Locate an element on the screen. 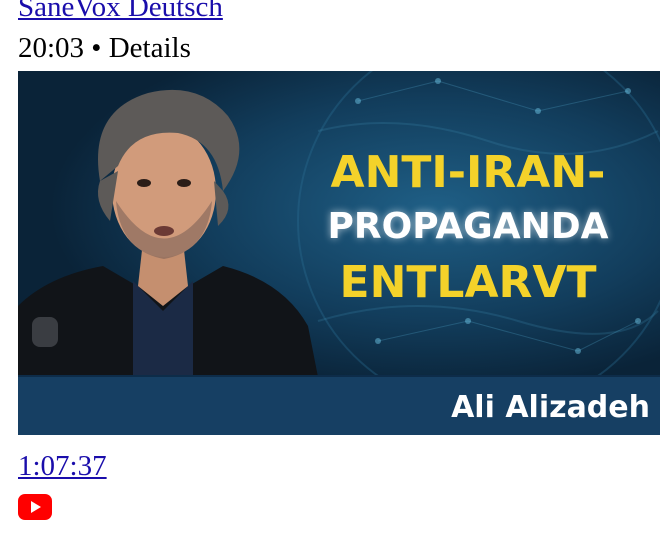  video-duration-link: 1:07:37 is located at coordinates (62, 466).